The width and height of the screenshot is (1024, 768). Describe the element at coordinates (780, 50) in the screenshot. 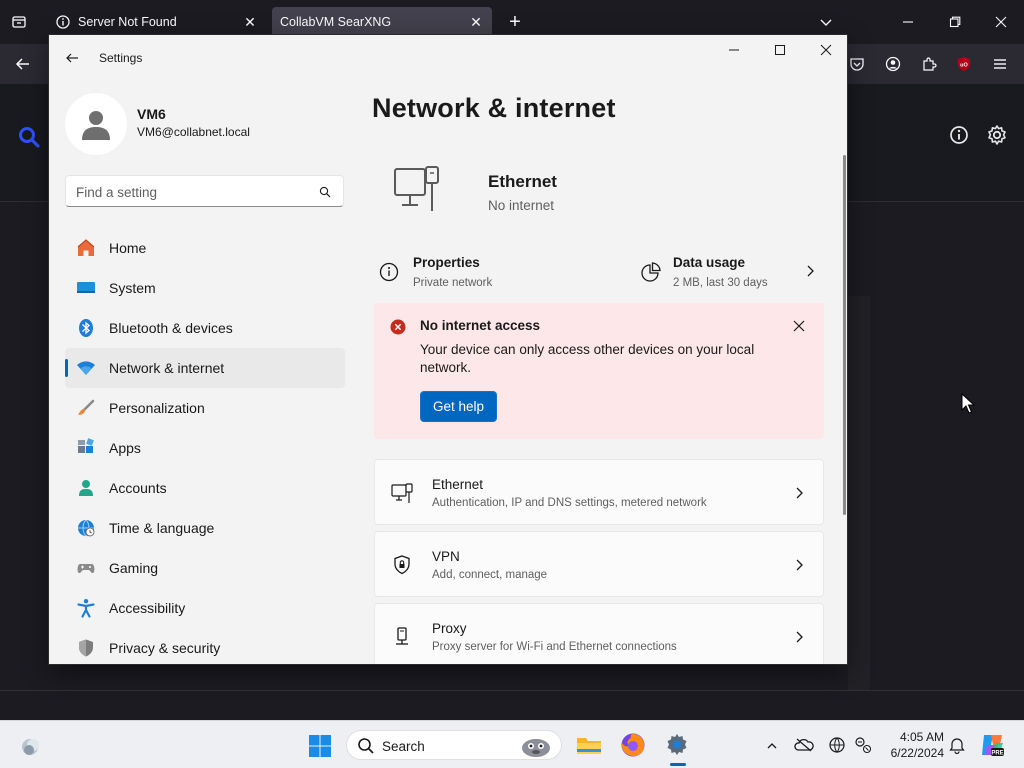

I see `maximize-icon` at that location.